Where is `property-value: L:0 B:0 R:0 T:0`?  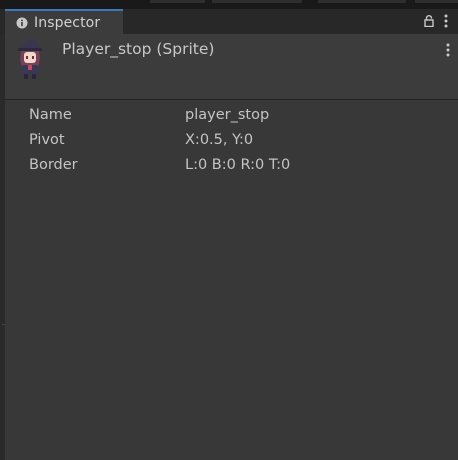 property-value: L:0 B:0 R:0 T:0 is located at coordinates (238, 165).